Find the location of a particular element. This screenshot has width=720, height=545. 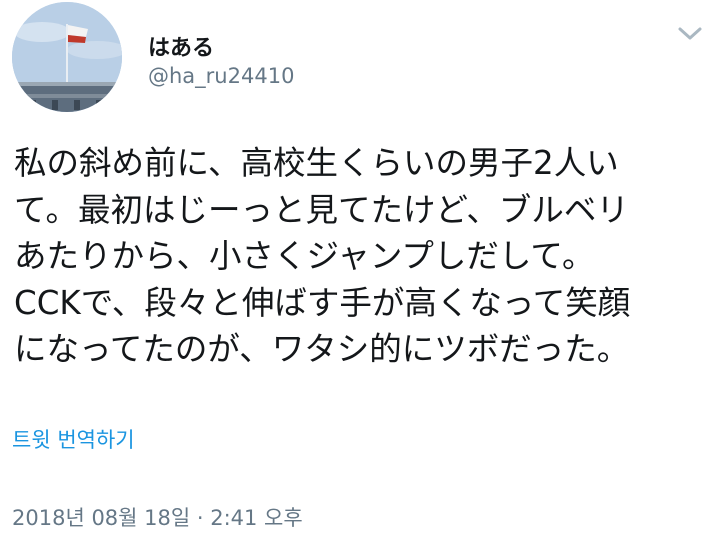

tweet-timestamp: 2018년 08월 18일 · 2:41 오후 is located at coordinates (157, 517).